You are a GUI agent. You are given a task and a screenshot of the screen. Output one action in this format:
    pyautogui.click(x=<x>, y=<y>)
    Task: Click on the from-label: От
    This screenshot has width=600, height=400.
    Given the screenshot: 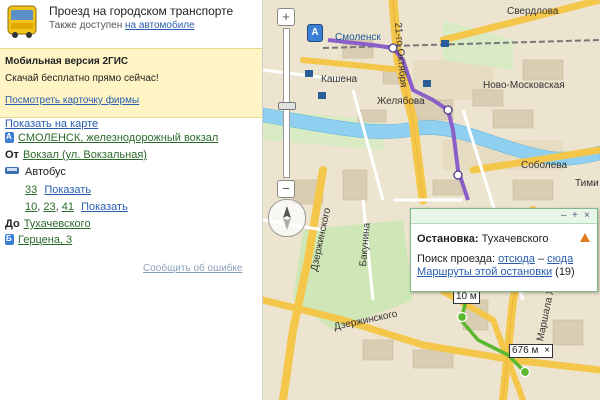 What is the action you would take?
    pyautogui.click(x=12, y=155)
    